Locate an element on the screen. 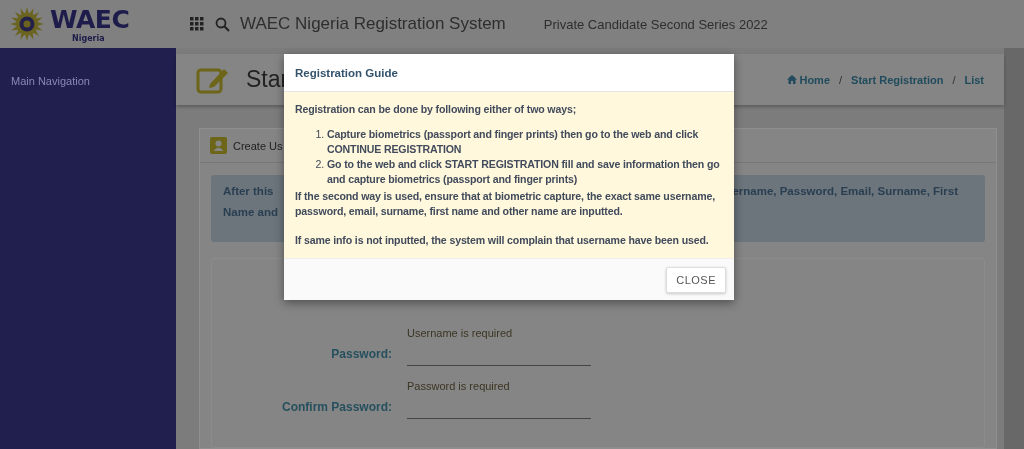 The height and width of the screenshot is (449, 1024). step-number: 2. is located at coordinates (319, 164).